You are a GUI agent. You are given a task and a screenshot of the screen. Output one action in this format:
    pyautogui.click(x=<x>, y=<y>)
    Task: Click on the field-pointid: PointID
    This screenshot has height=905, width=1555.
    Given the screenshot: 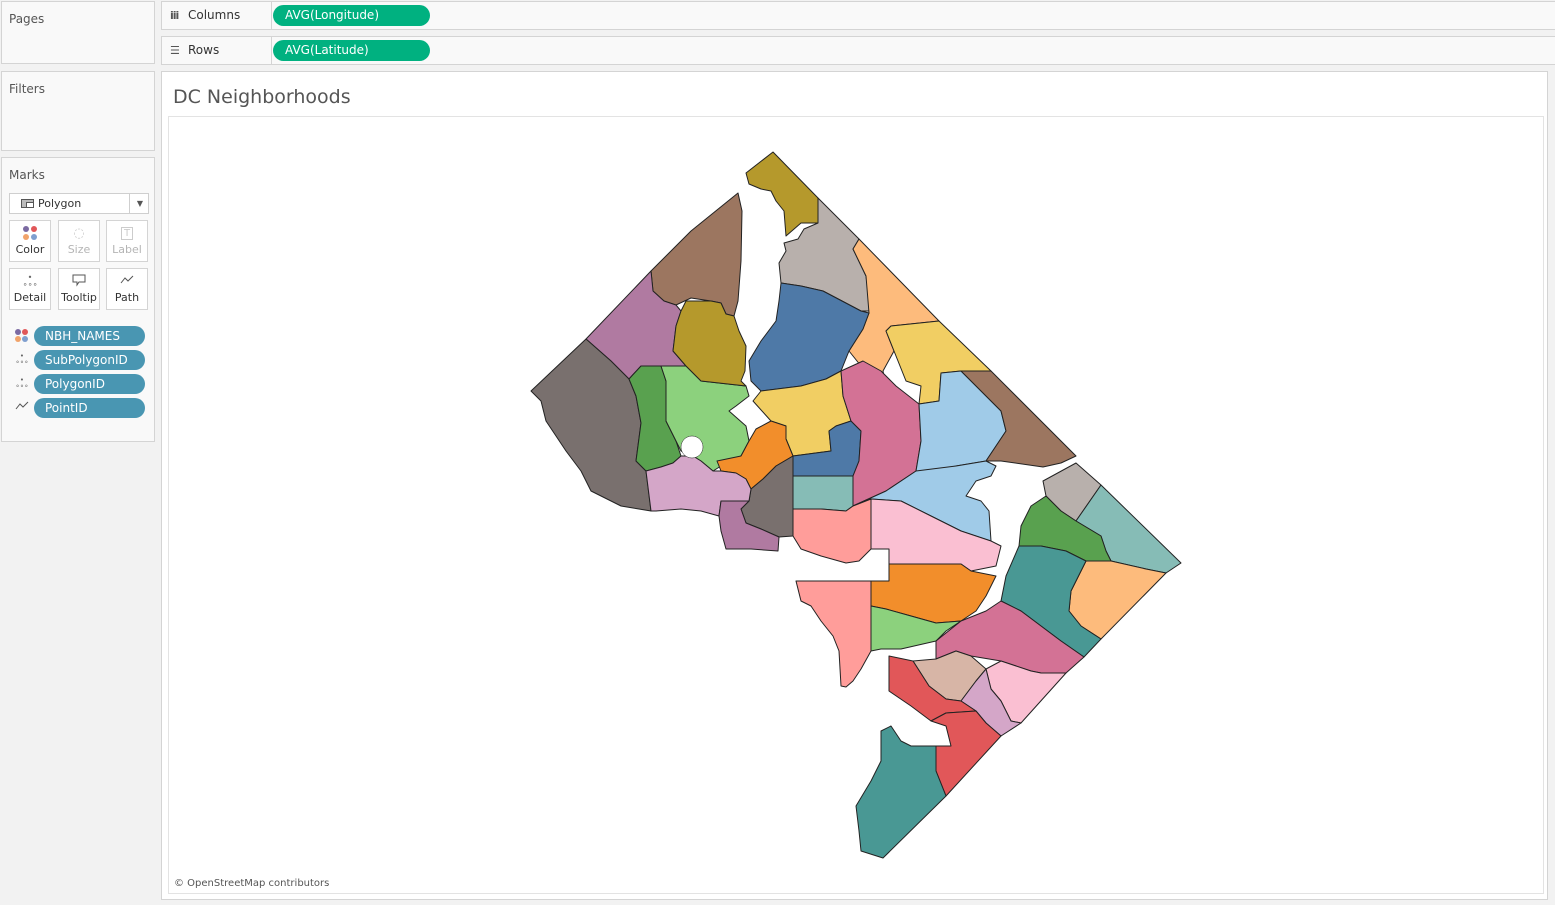 What is the action you would take?
    pyautogui.click(x=80, y=408)
    